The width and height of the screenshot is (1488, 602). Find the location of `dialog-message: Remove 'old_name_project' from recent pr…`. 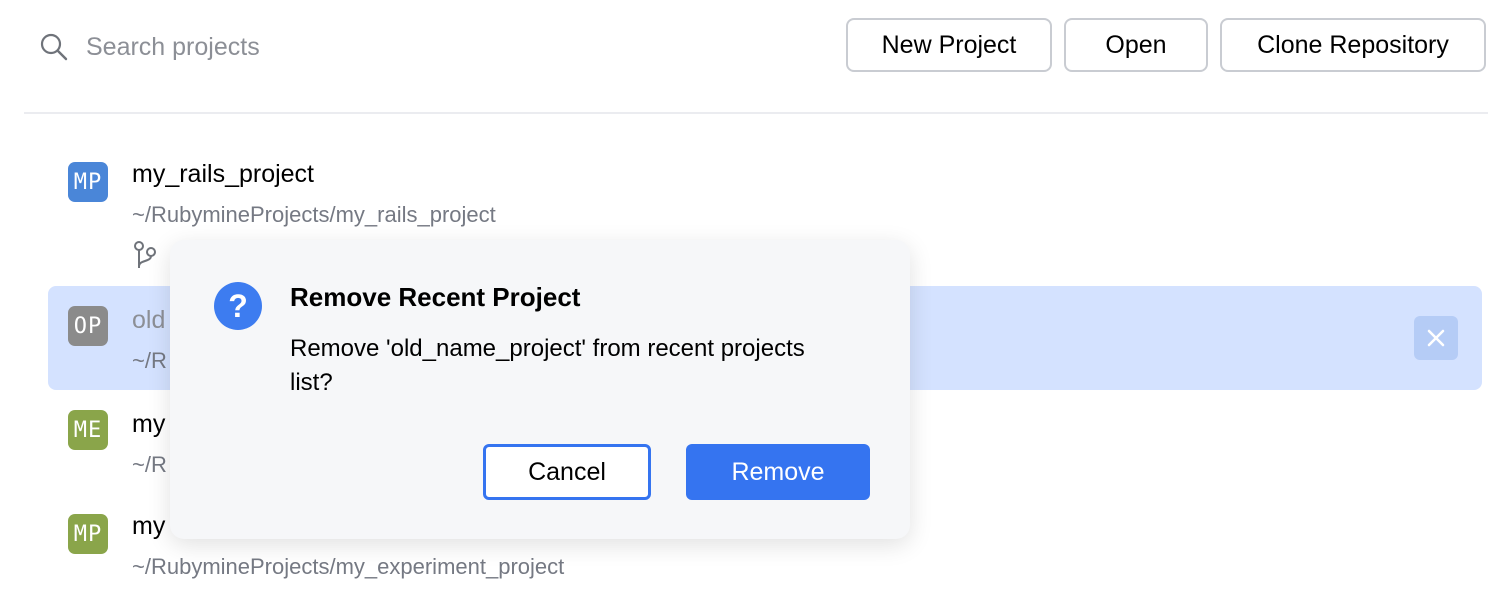

dialog-message: Remove 'old_name_project' from recent pr… is located at coordinates (547, 365).